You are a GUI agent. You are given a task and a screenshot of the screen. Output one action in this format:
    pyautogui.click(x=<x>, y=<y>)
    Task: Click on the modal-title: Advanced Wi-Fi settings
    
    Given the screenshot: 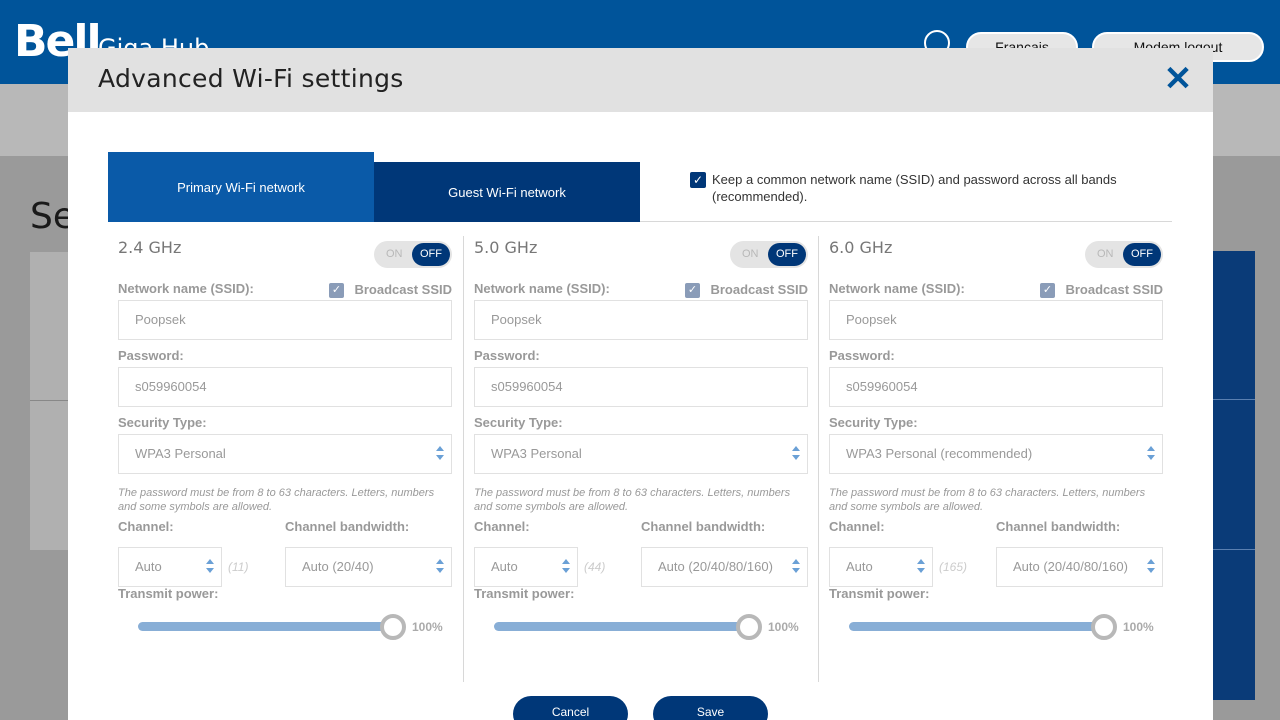 What is the action you would take?
    pyautogui.click(x=251, y=78)
    